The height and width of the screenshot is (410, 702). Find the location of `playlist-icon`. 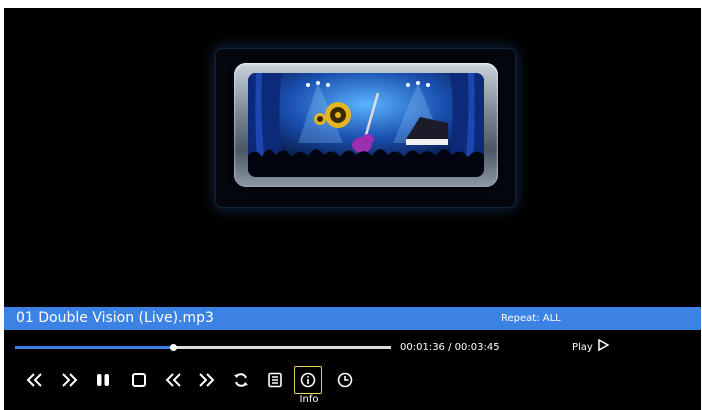

playlist-icon is located at coordinates (275, 380).